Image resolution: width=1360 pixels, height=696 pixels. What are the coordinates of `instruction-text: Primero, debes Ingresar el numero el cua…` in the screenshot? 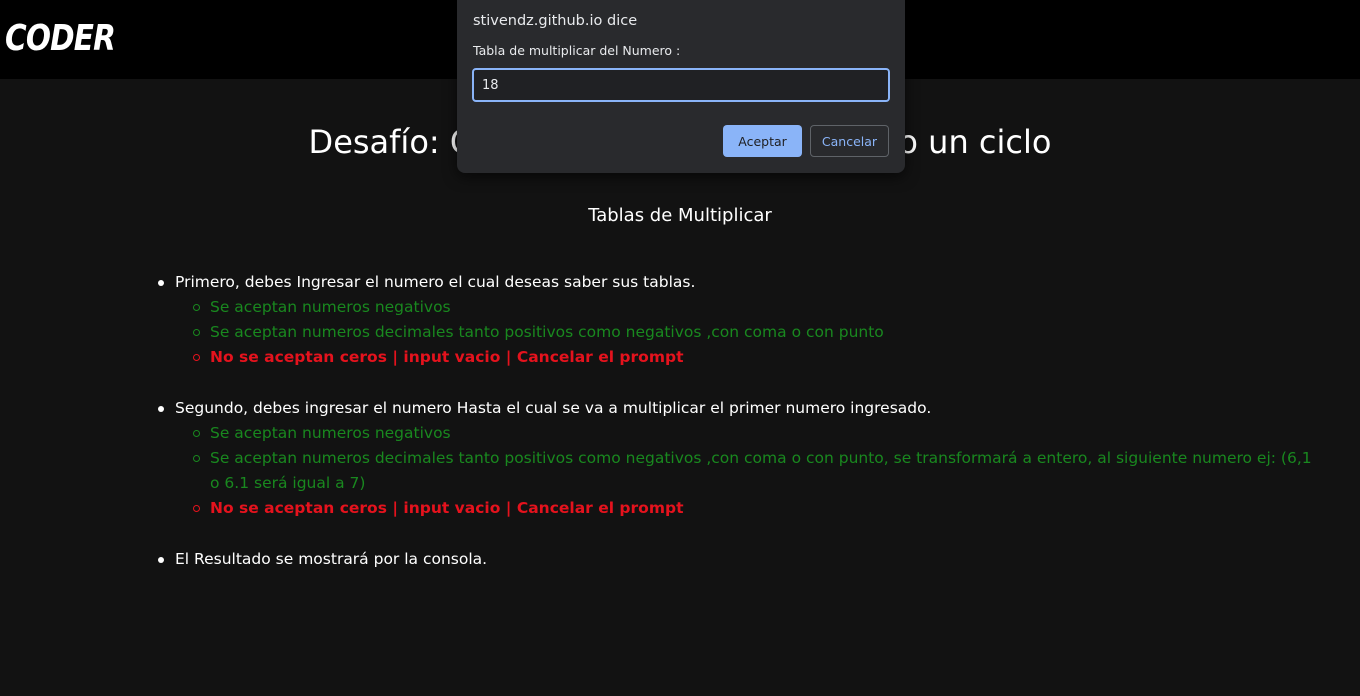 It's located at (435, 282).